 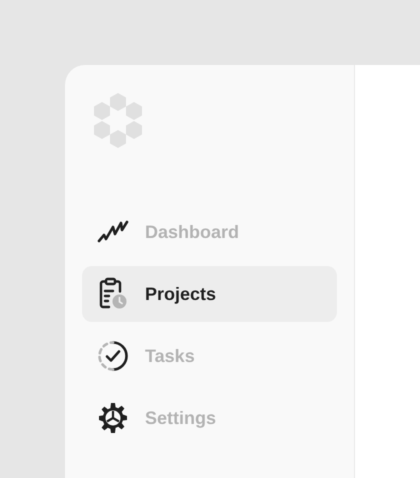 What do you see at coordinates (180, 294) in the screenshot?
I see `nav-label: Projects` at bounding box center [180, 294].